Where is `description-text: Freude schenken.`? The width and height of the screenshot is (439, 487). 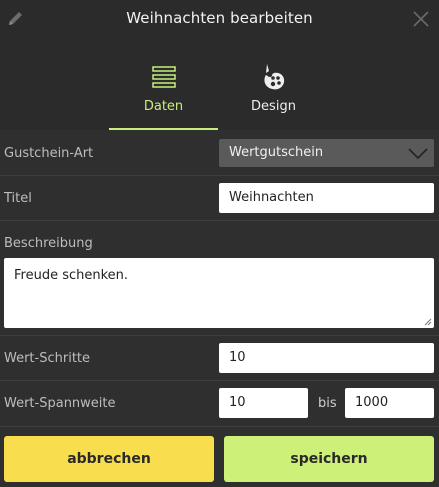 description-text: Freude schenken. is located at coordinates (71, 275).